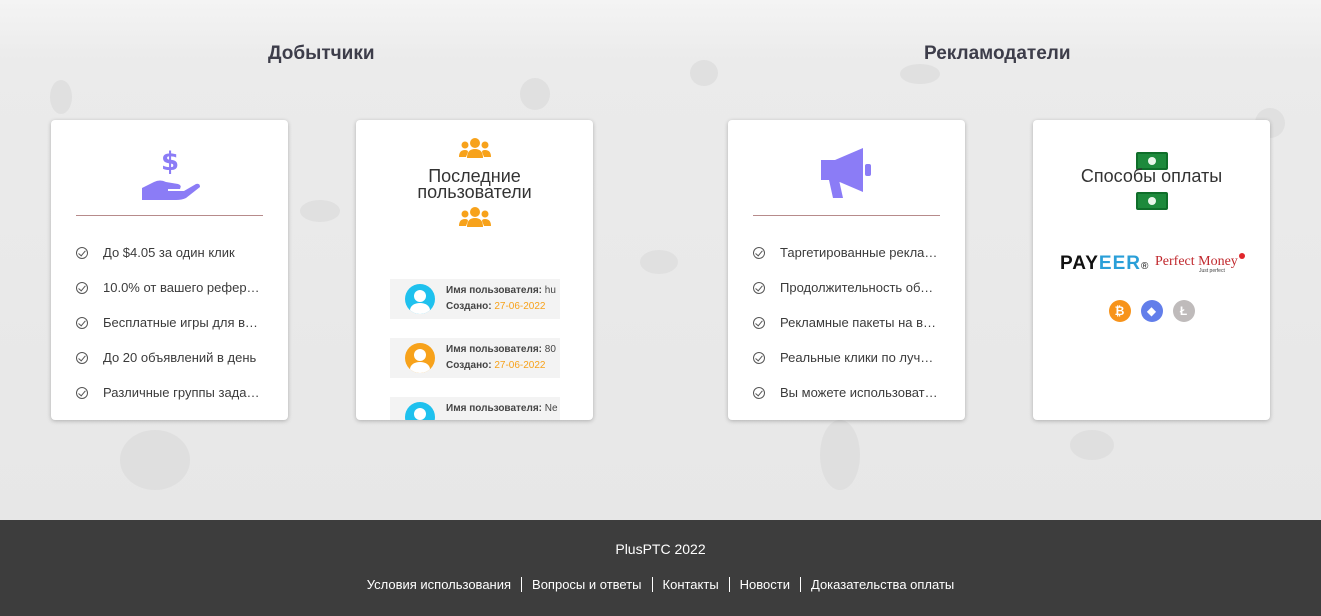 The height and width of the screenshot is (616, 1321). I want to click on perfect-money-logo: Perfect Money Just perfect, so click(1200, 263).